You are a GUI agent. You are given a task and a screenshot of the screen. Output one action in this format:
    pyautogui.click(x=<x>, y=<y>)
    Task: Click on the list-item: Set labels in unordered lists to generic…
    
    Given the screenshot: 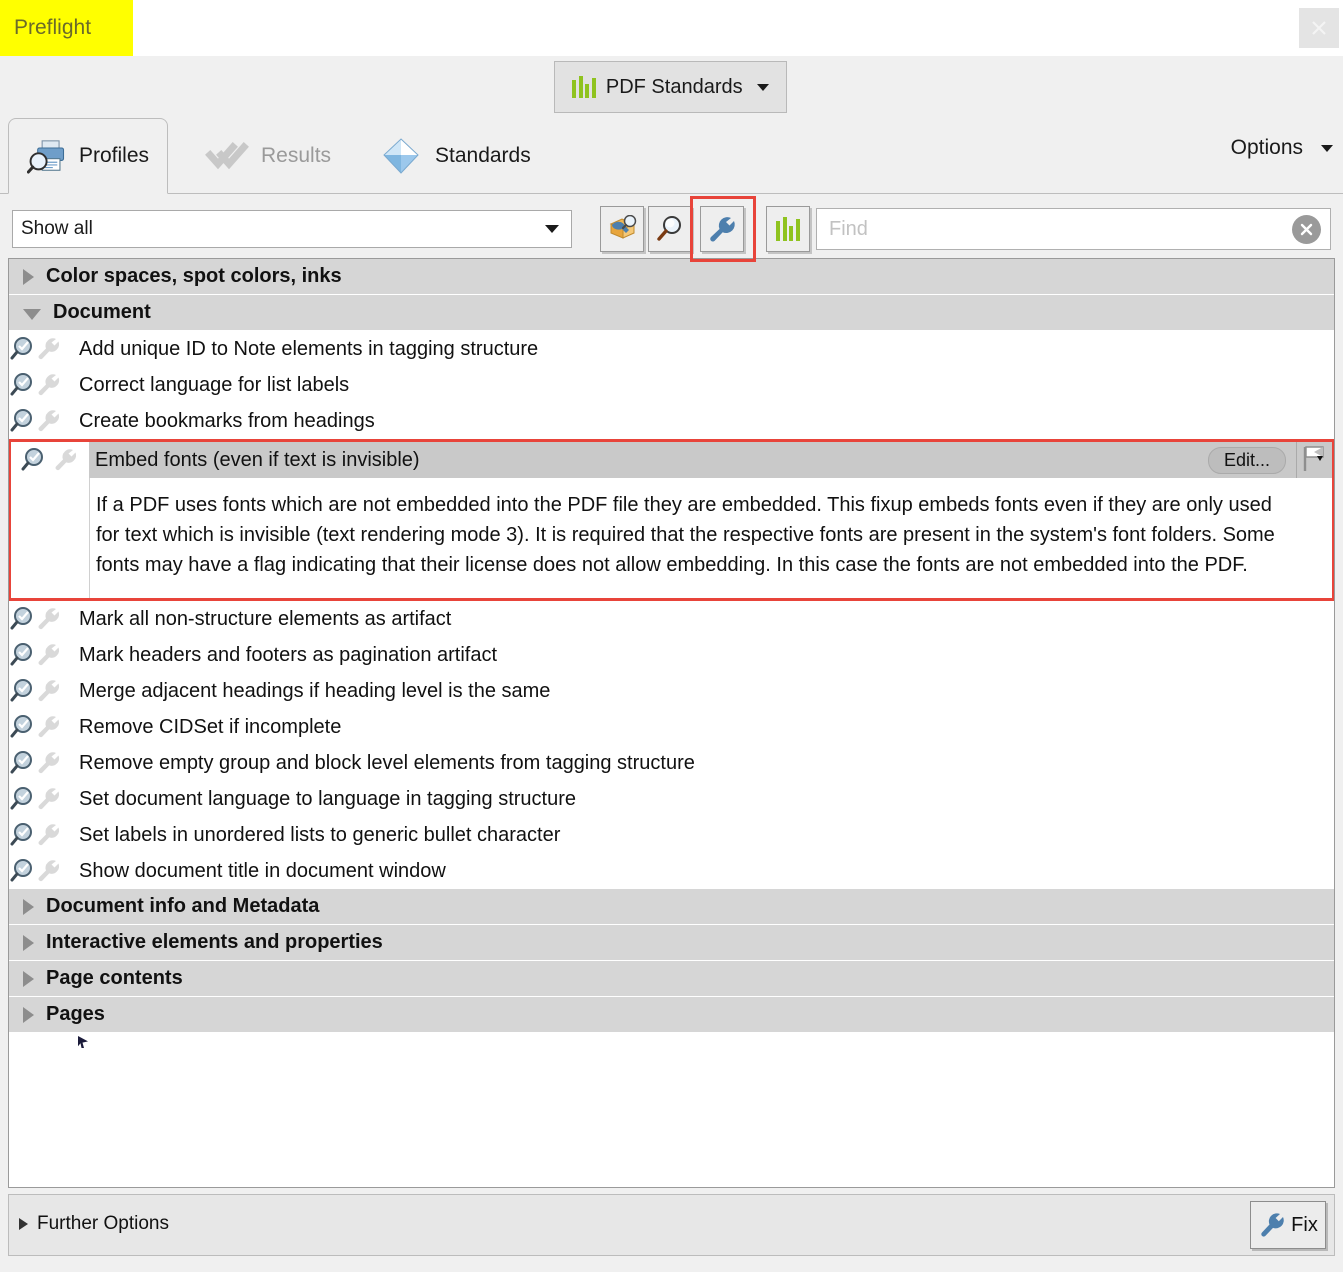 What is the action you would take?
    pyautogui.click(x=671, y=835)
    